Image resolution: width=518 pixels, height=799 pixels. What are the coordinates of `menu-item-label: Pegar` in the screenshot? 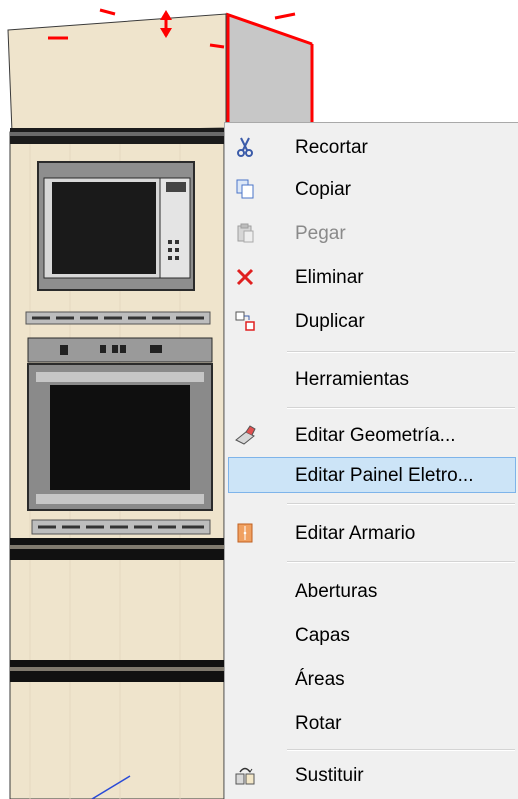 It's located at (320, 233).